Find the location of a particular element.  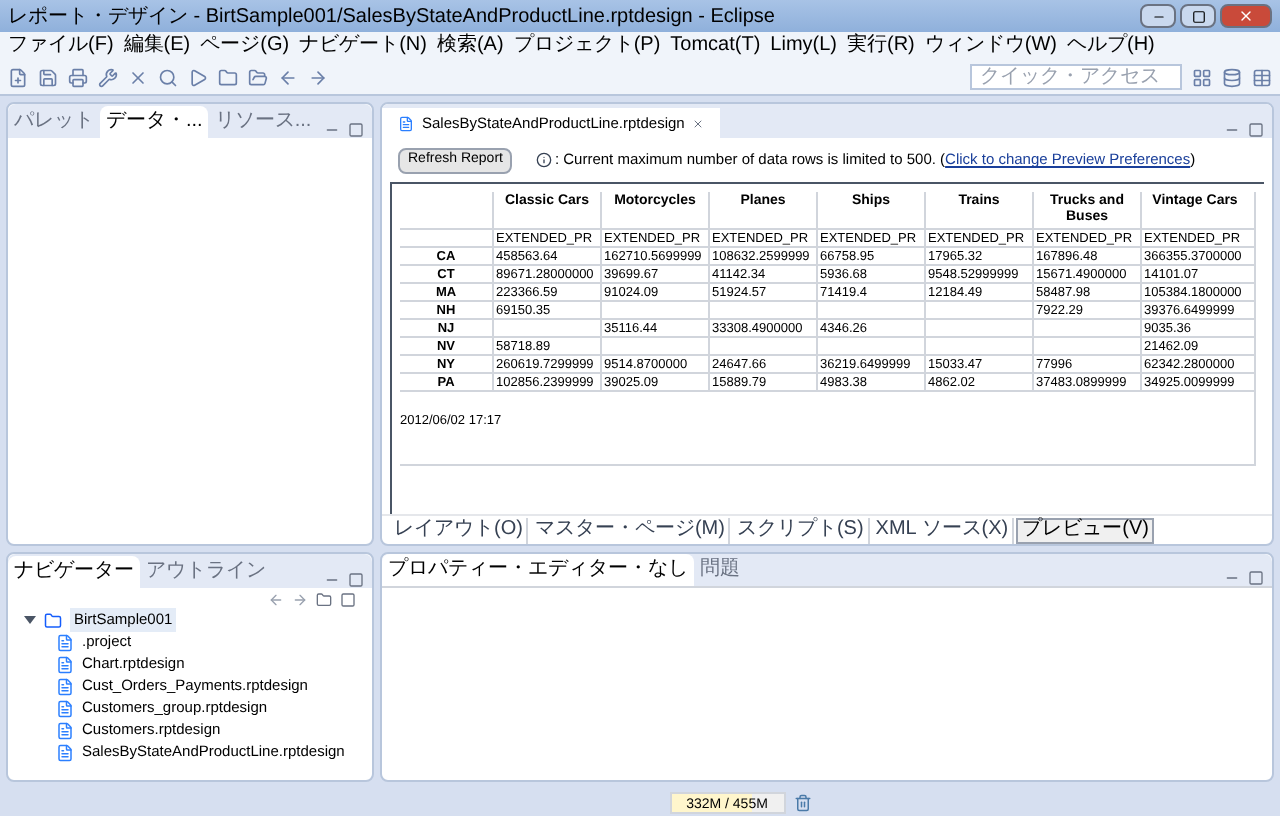

expanded-arrow-icon is located at coordinates (30, 620).